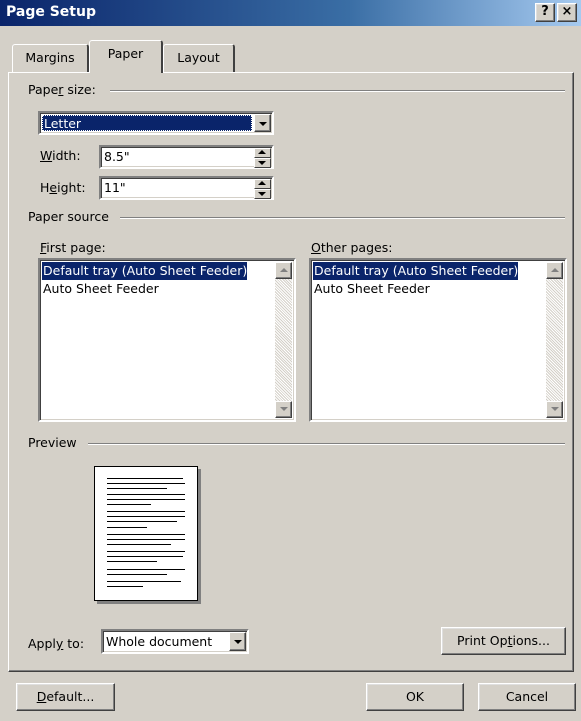 This screenshot has width=581, height=721. I want to click on tab-label: Layout, so click(198, 57).